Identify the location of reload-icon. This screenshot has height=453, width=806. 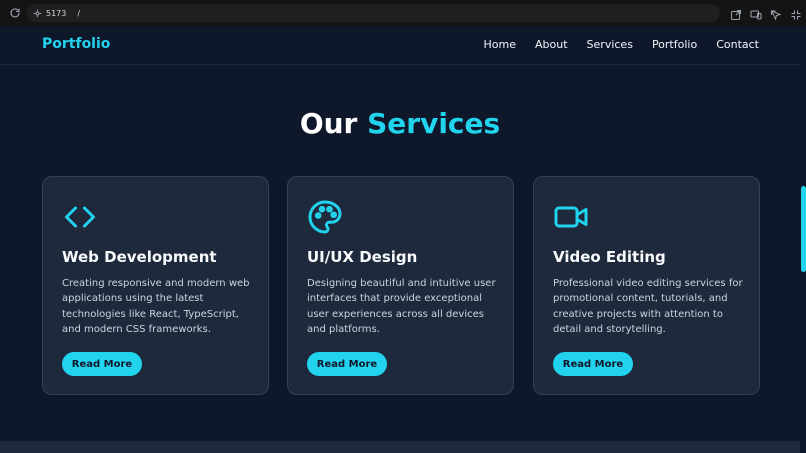
(14, 12).